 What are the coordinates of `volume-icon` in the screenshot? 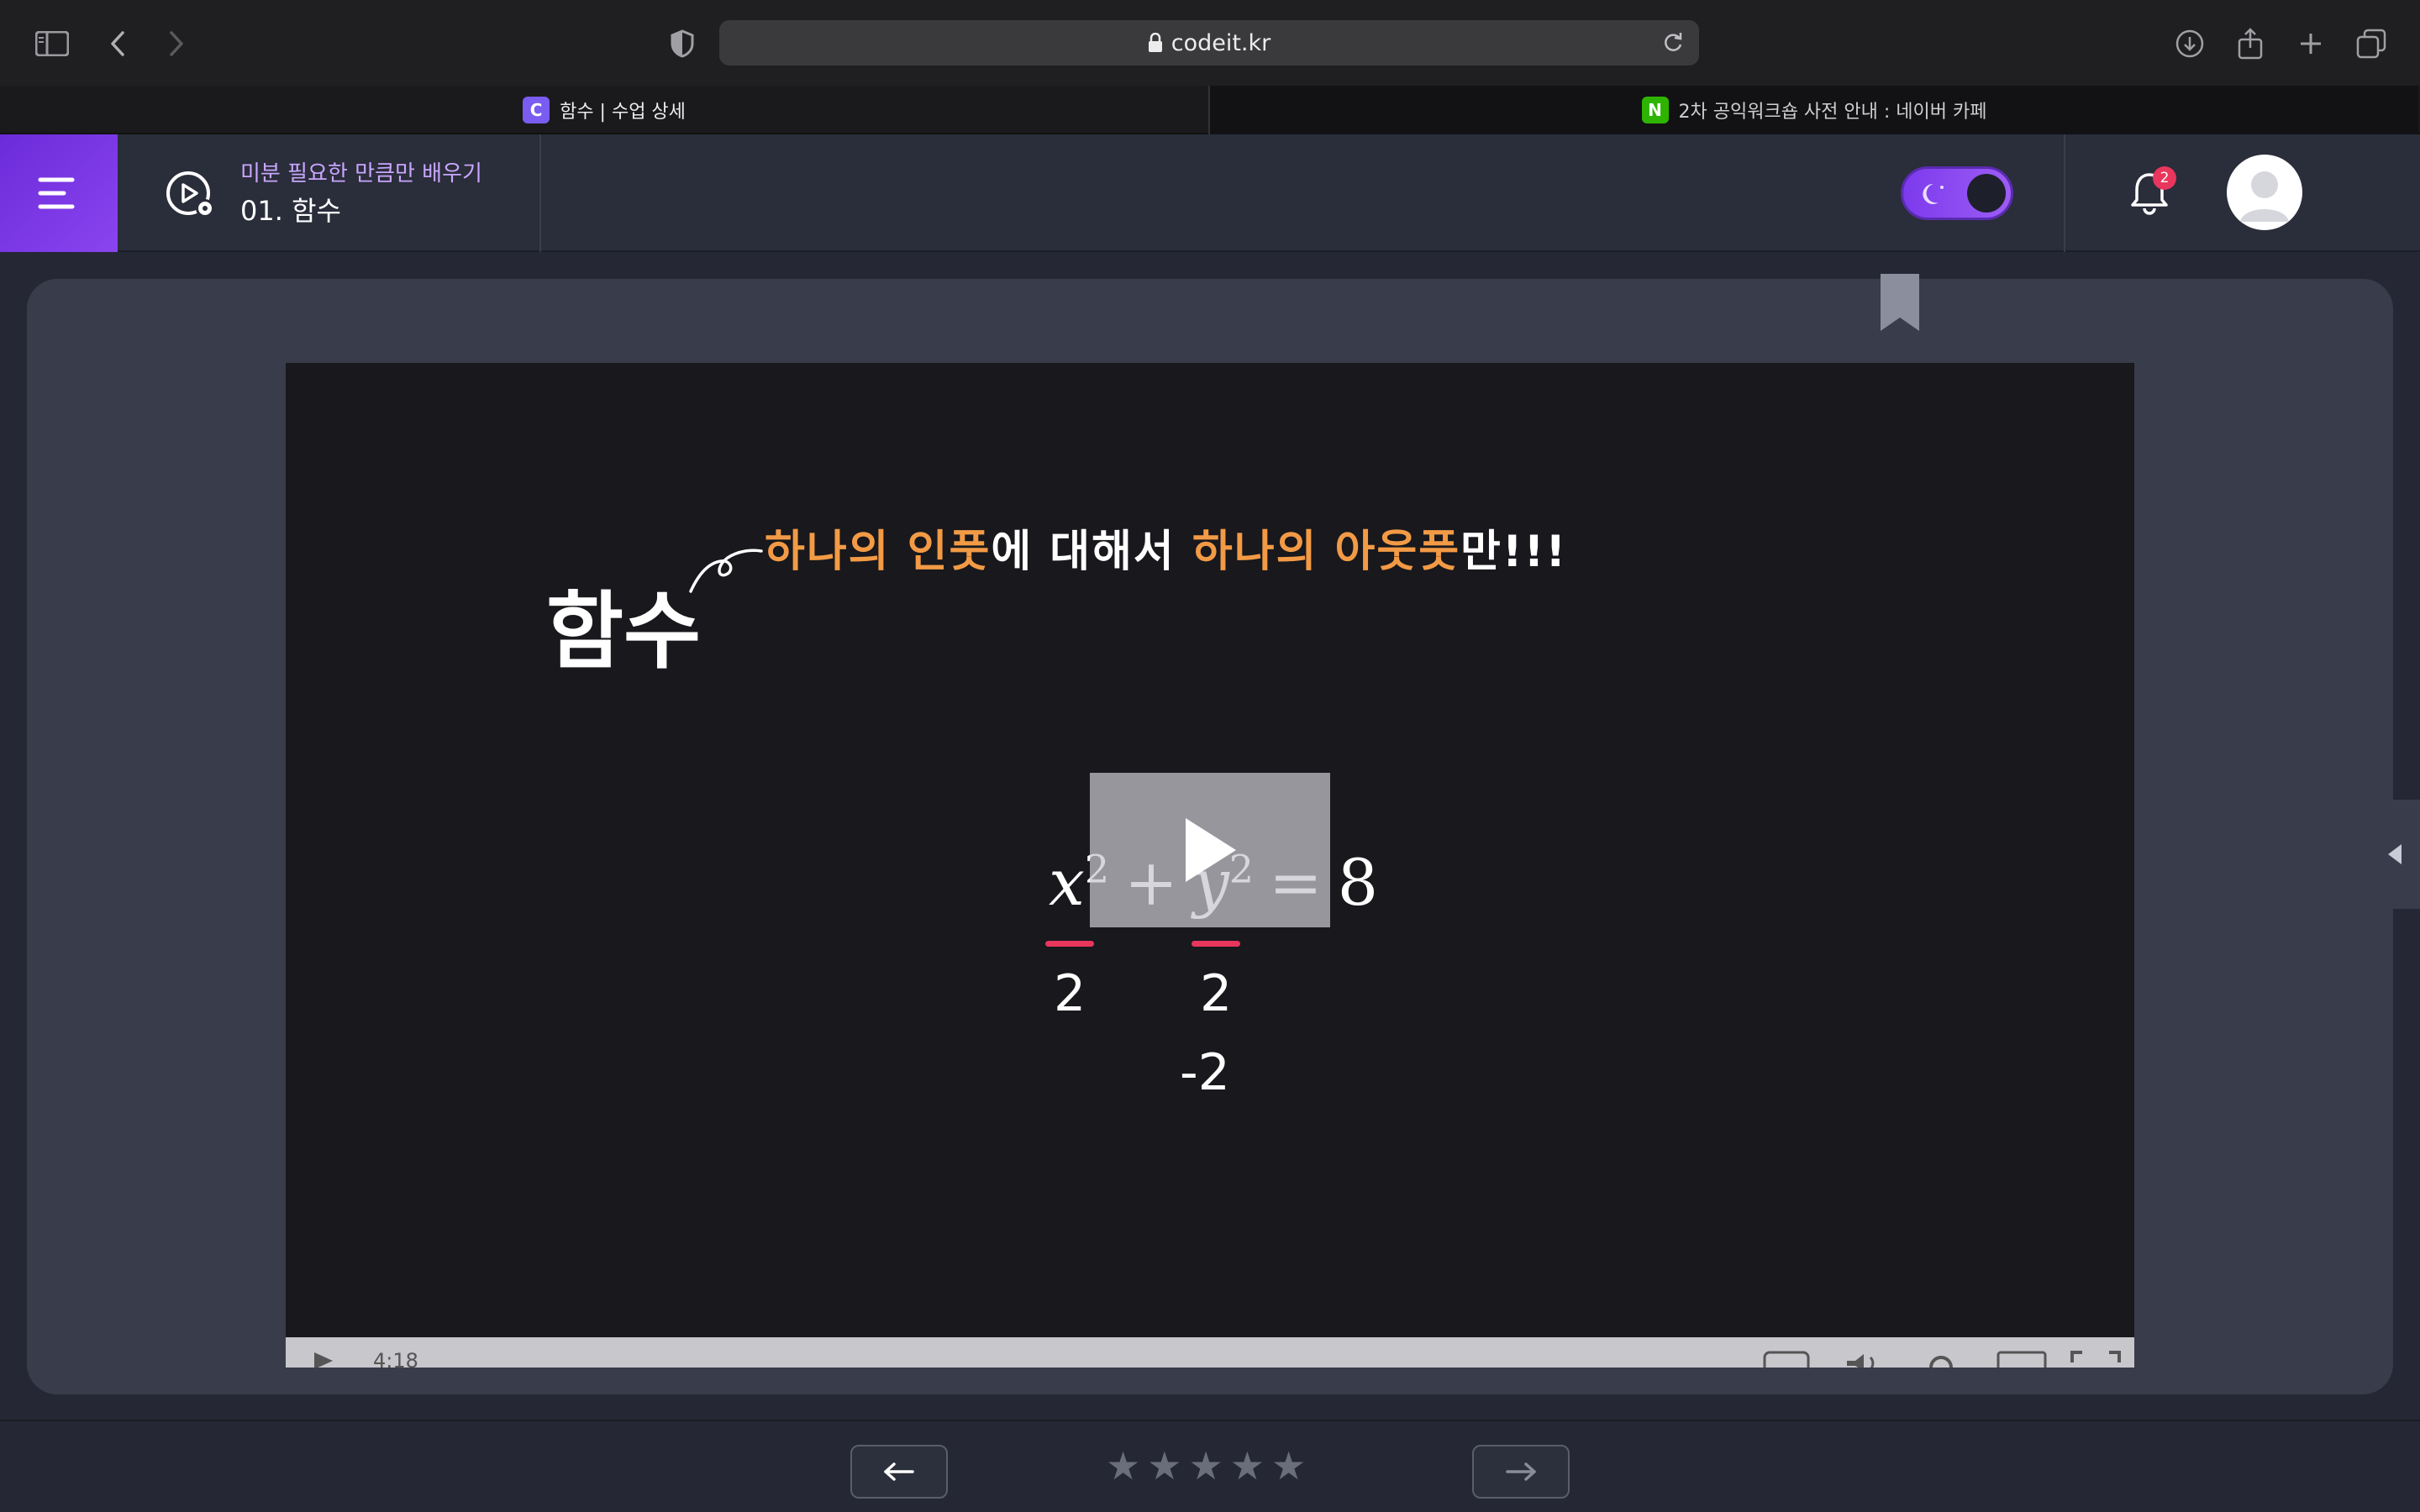 It's located at (1864, 1359).